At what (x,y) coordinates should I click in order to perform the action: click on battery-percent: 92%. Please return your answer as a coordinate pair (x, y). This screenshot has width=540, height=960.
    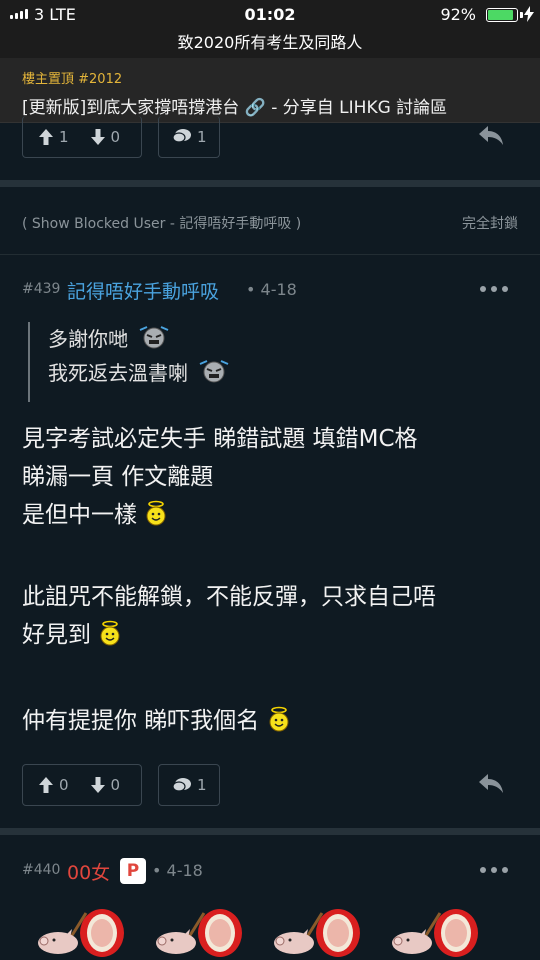
    Looking at the image, I should click on (458, 14).